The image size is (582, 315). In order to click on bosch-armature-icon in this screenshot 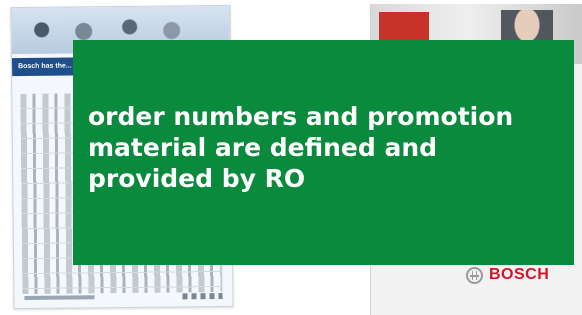, I will do `click(474, 275)`.